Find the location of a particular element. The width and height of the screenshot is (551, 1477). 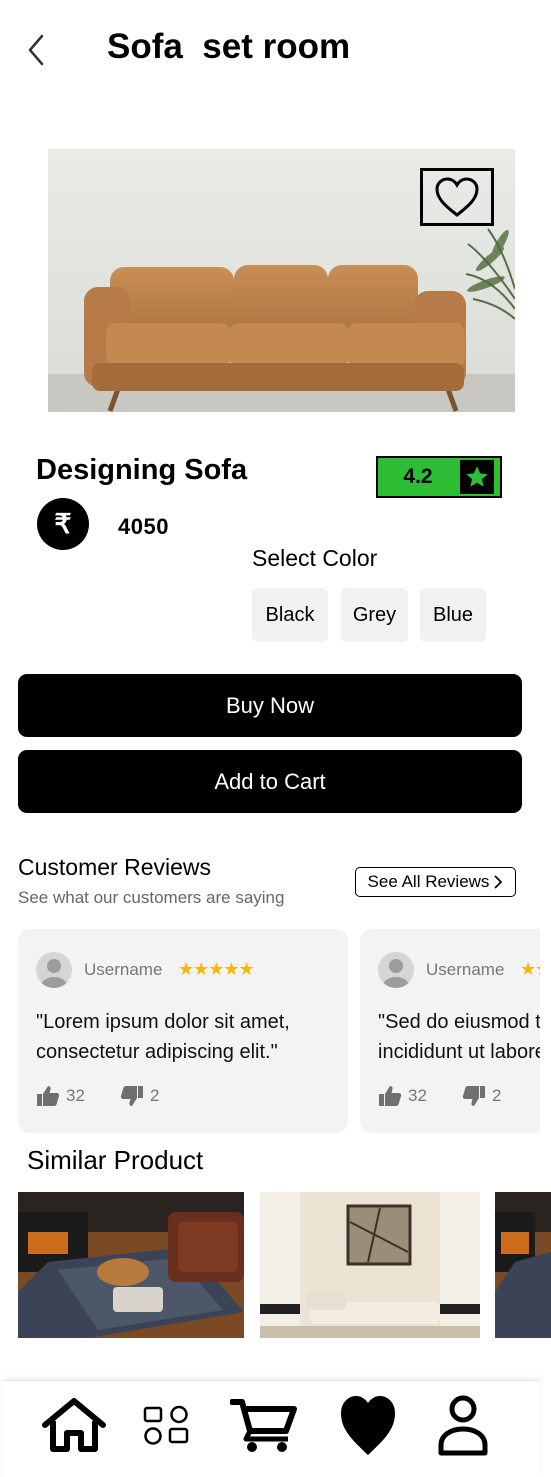

reviews-subtitle: See what our customers are saying is located at coordinates (151, 897).